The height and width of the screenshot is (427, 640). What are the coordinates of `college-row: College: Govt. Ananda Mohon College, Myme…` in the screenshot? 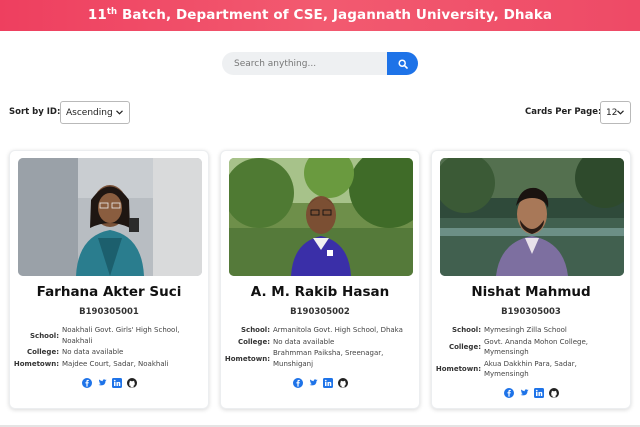 It's located at (531, 347).